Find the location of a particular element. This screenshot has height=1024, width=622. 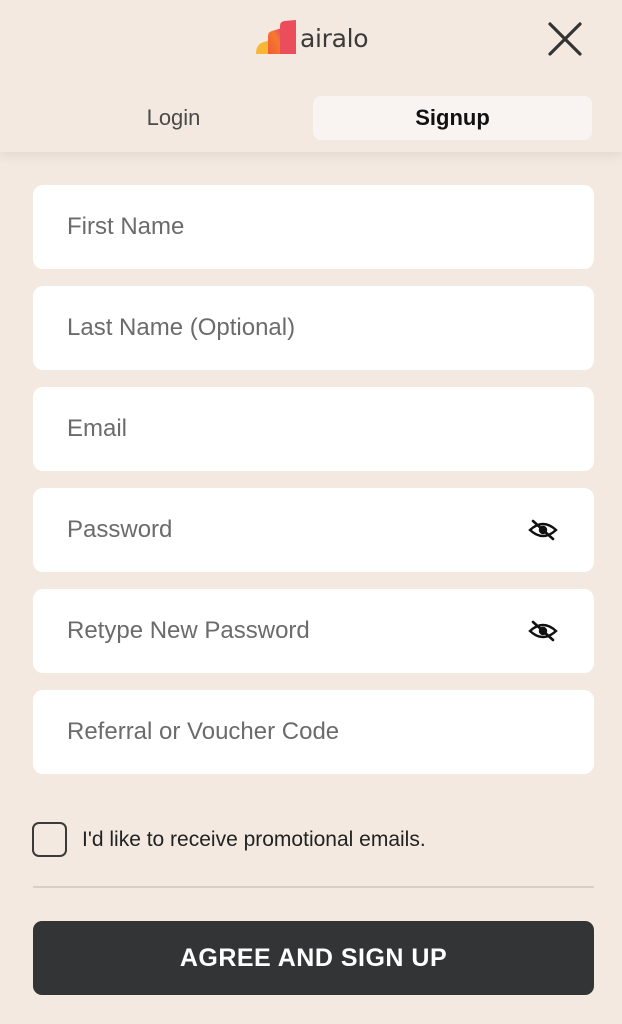

retype-password-visibility-toggle is located at coordinates (543, 631).